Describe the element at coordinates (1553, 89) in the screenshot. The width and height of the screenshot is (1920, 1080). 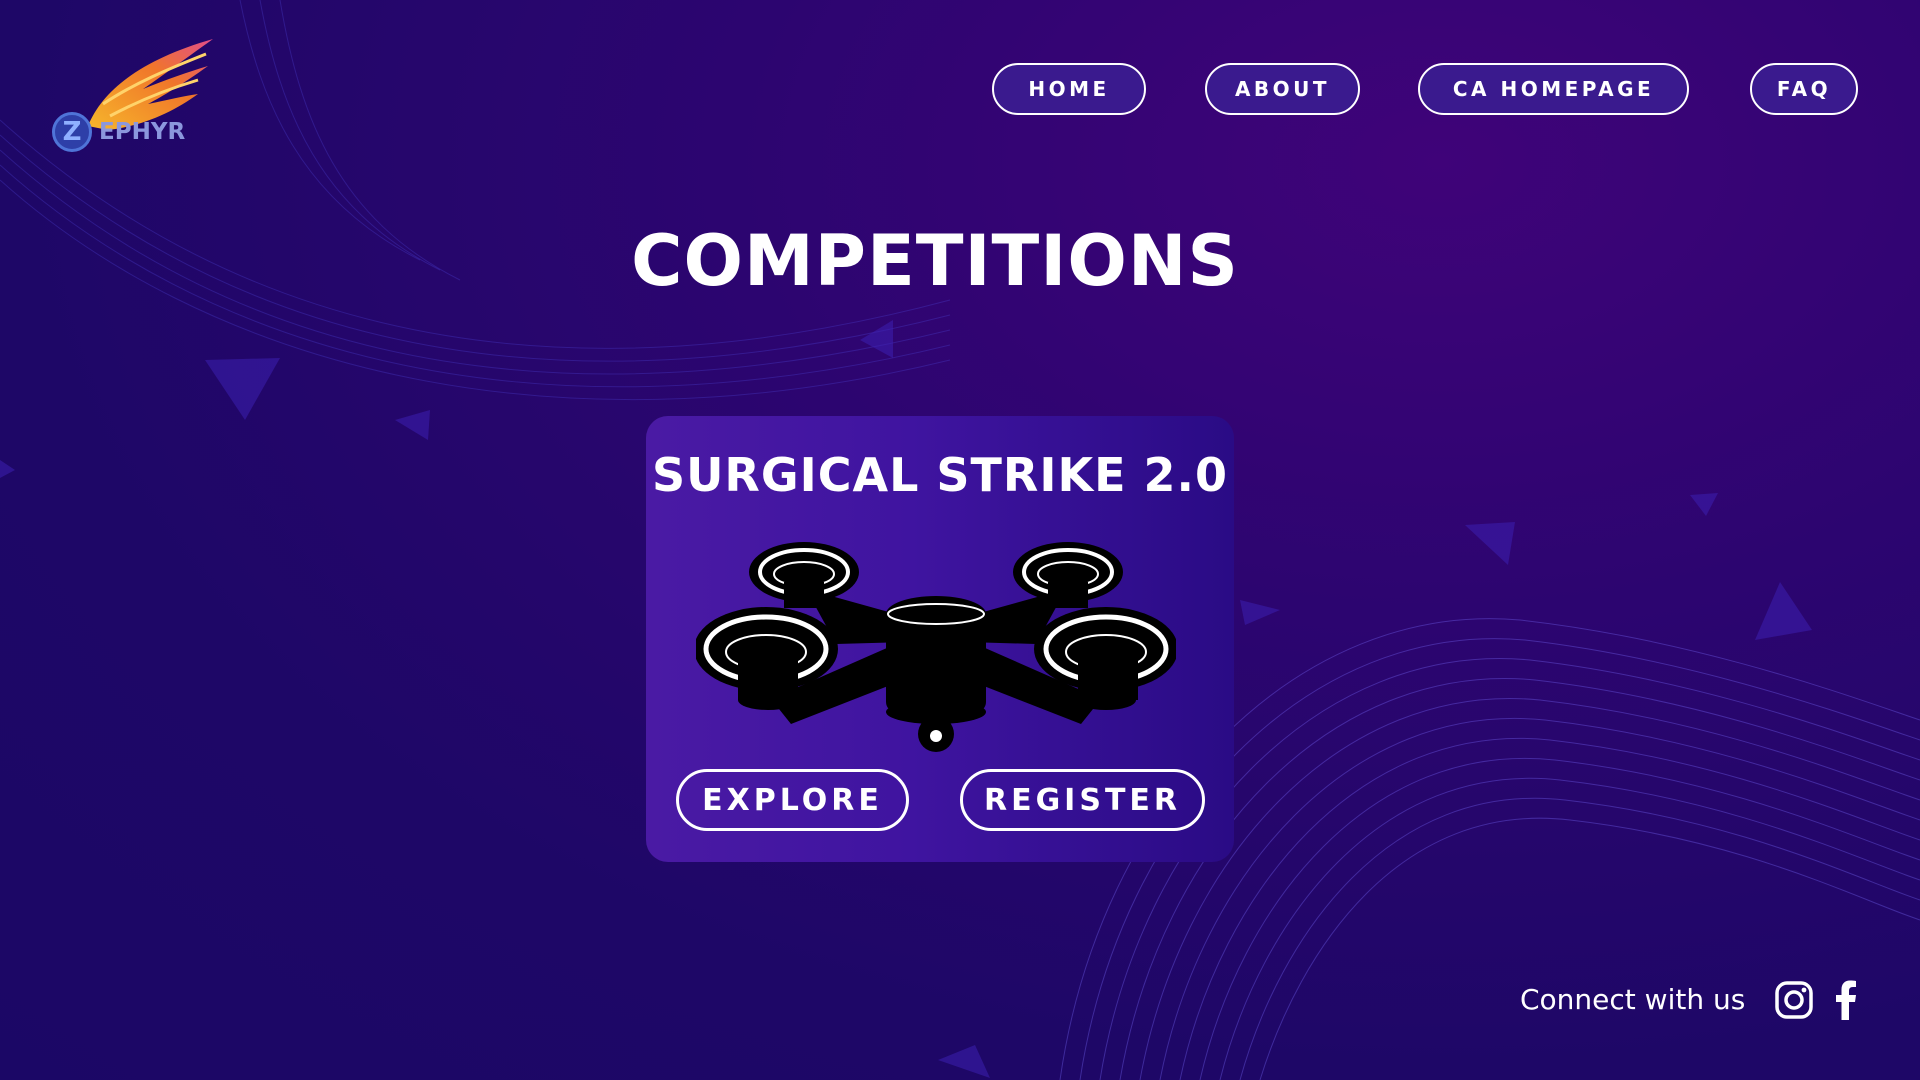
I see `nav-ca-homepage-button: CA HOMEPAGE` at that location.